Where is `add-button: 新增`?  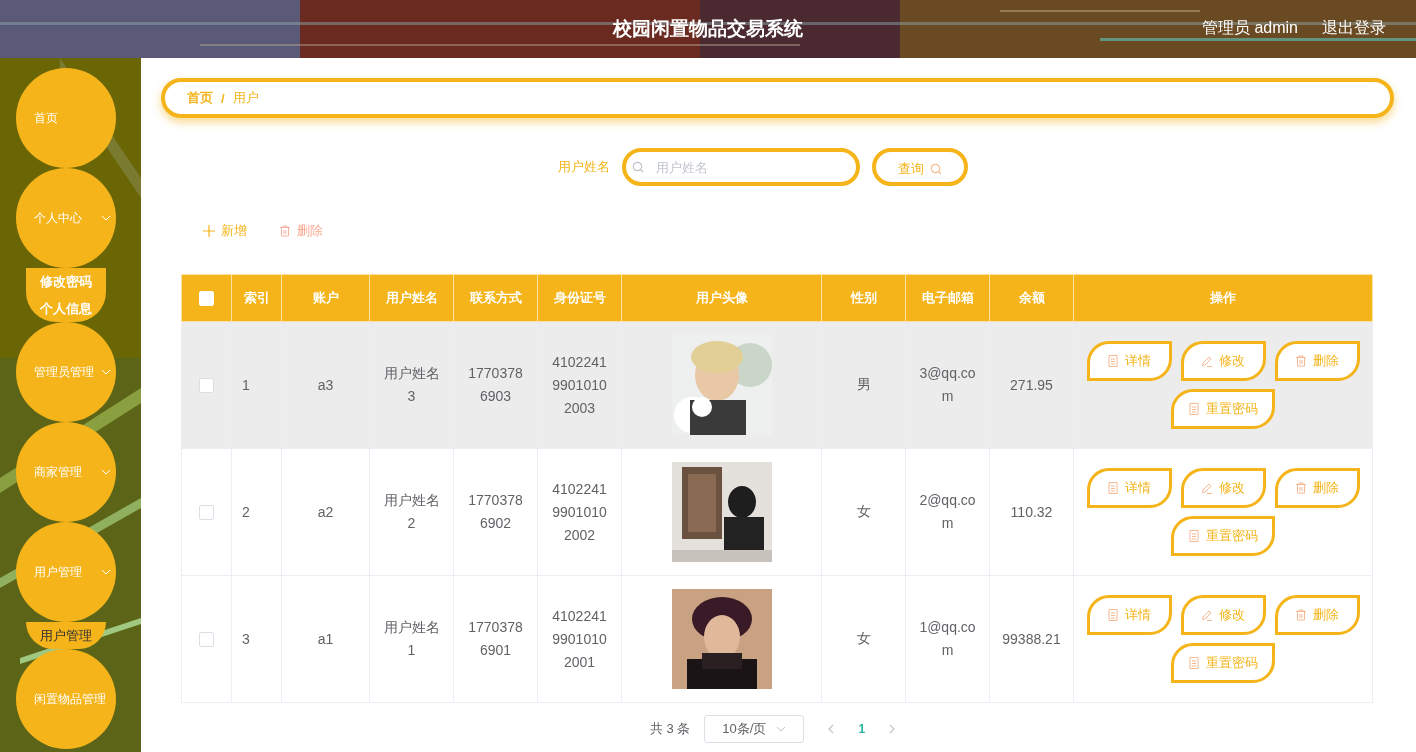
add-button: 新增 is located at coordinates (225, 231).